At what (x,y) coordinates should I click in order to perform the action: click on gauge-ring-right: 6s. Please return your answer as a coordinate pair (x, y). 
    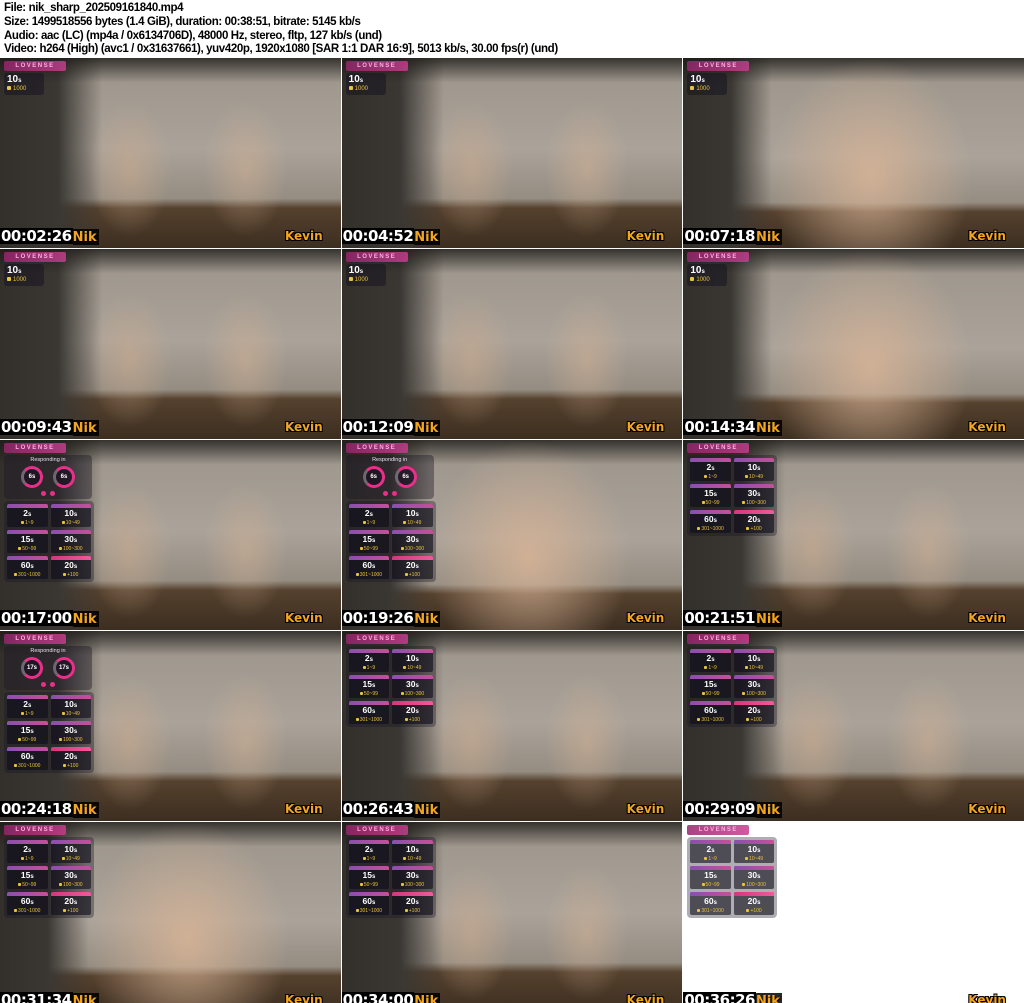
    Looking at the image, I should click on (64, 477).